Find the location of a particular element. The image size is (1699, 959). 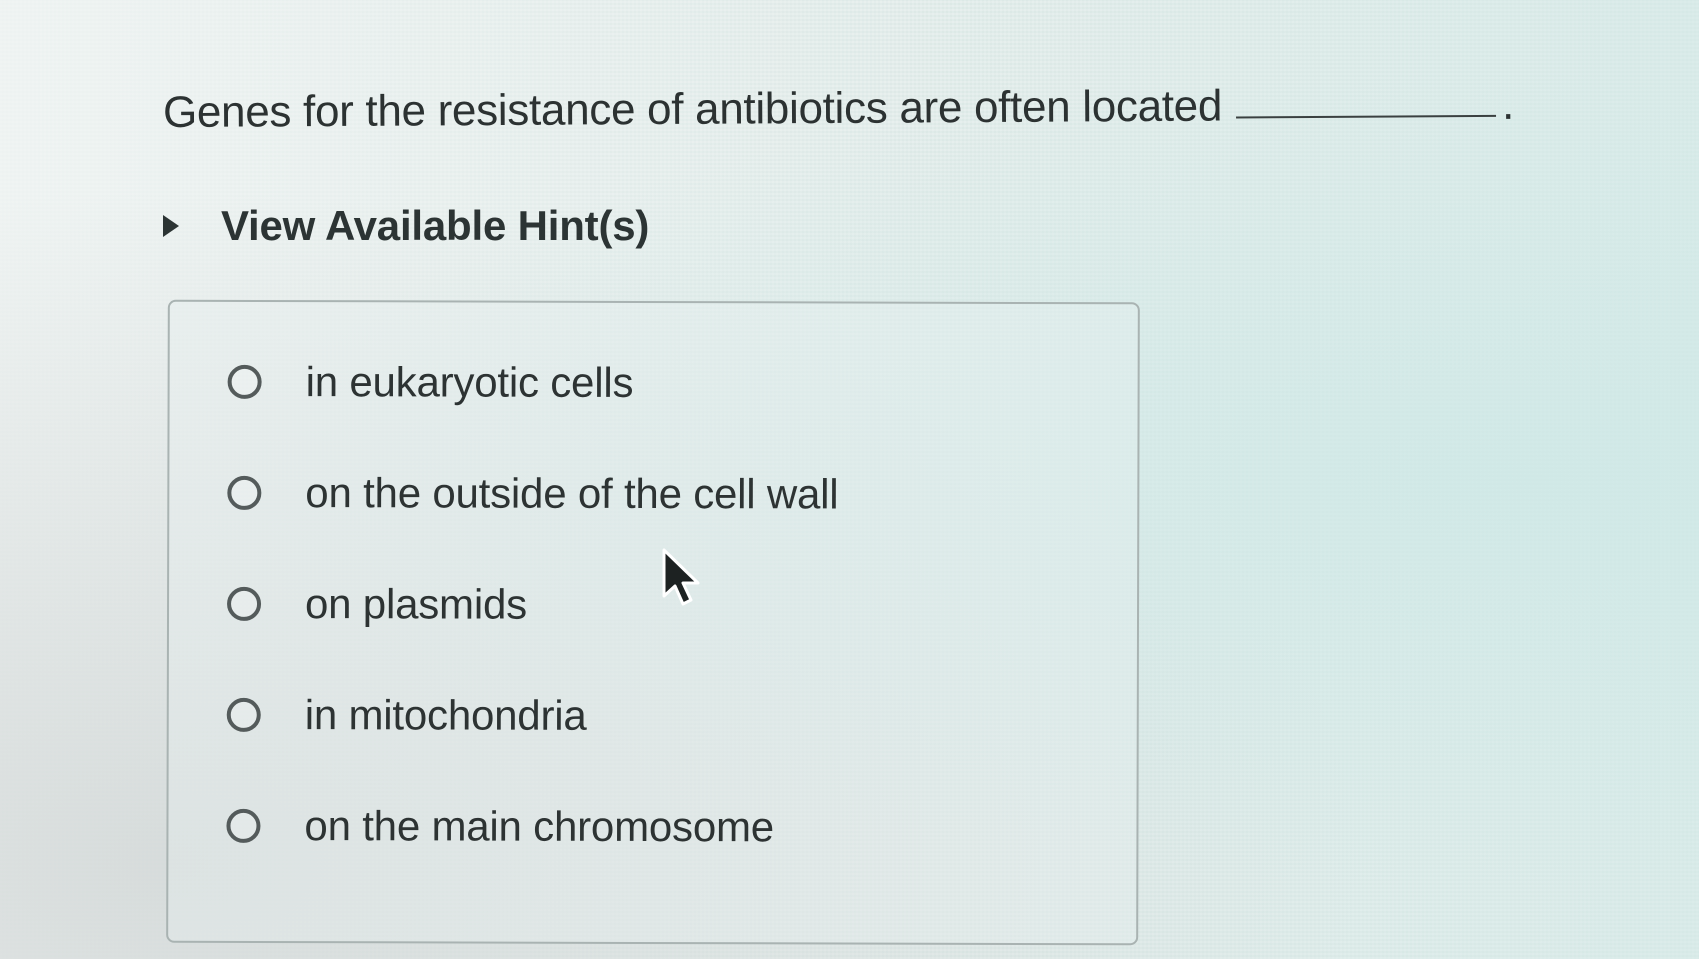

option-label: in eukaryotic cells is located at coordinates (469, 382).